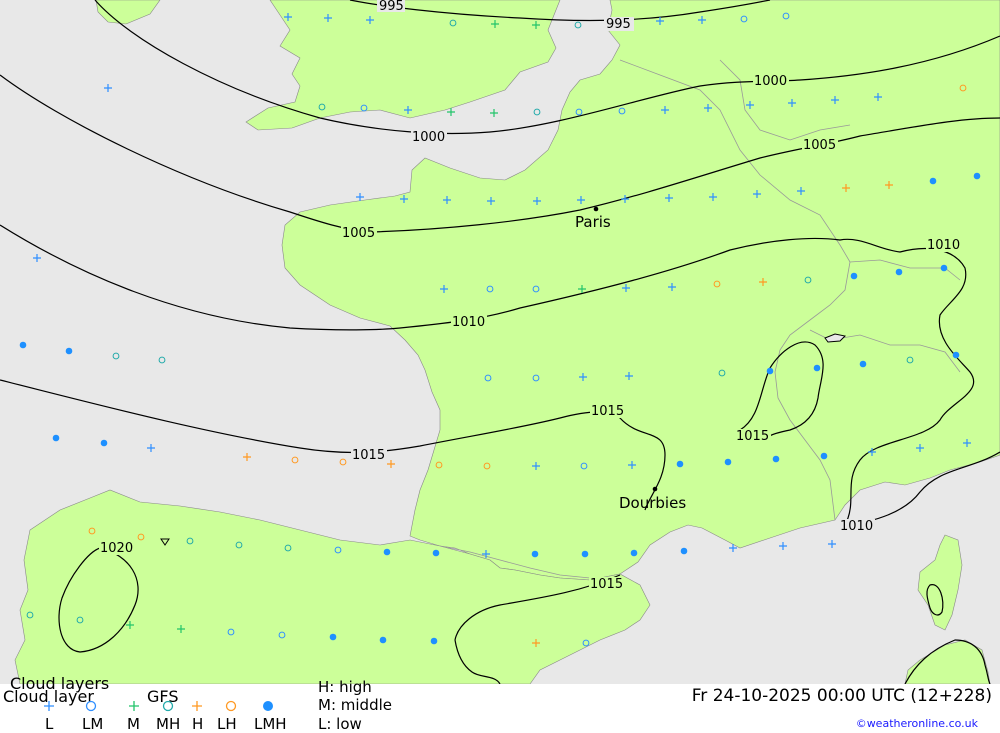  Describe the element at coordinates (345, 687) in the screenshot. I see `legend-key-high: H: high` at that location.